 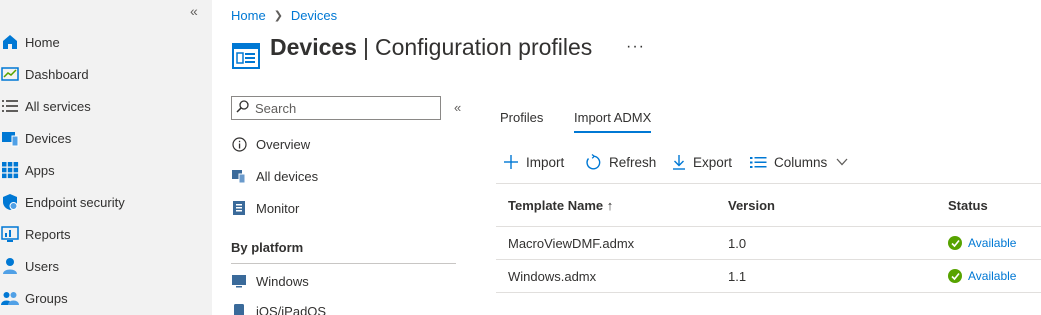 What do you see at coordinates (593, 162) in the screenshot?
I see `refresh-icon` at bounding box center [593, 162].